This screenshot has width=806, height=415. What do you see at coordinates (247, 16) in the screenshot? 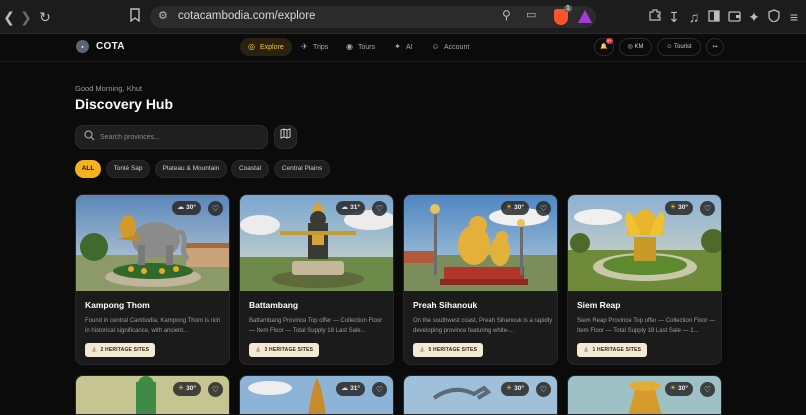
I see `url-text: cotacambodia.com/explore` at bounding box center [247, 16].